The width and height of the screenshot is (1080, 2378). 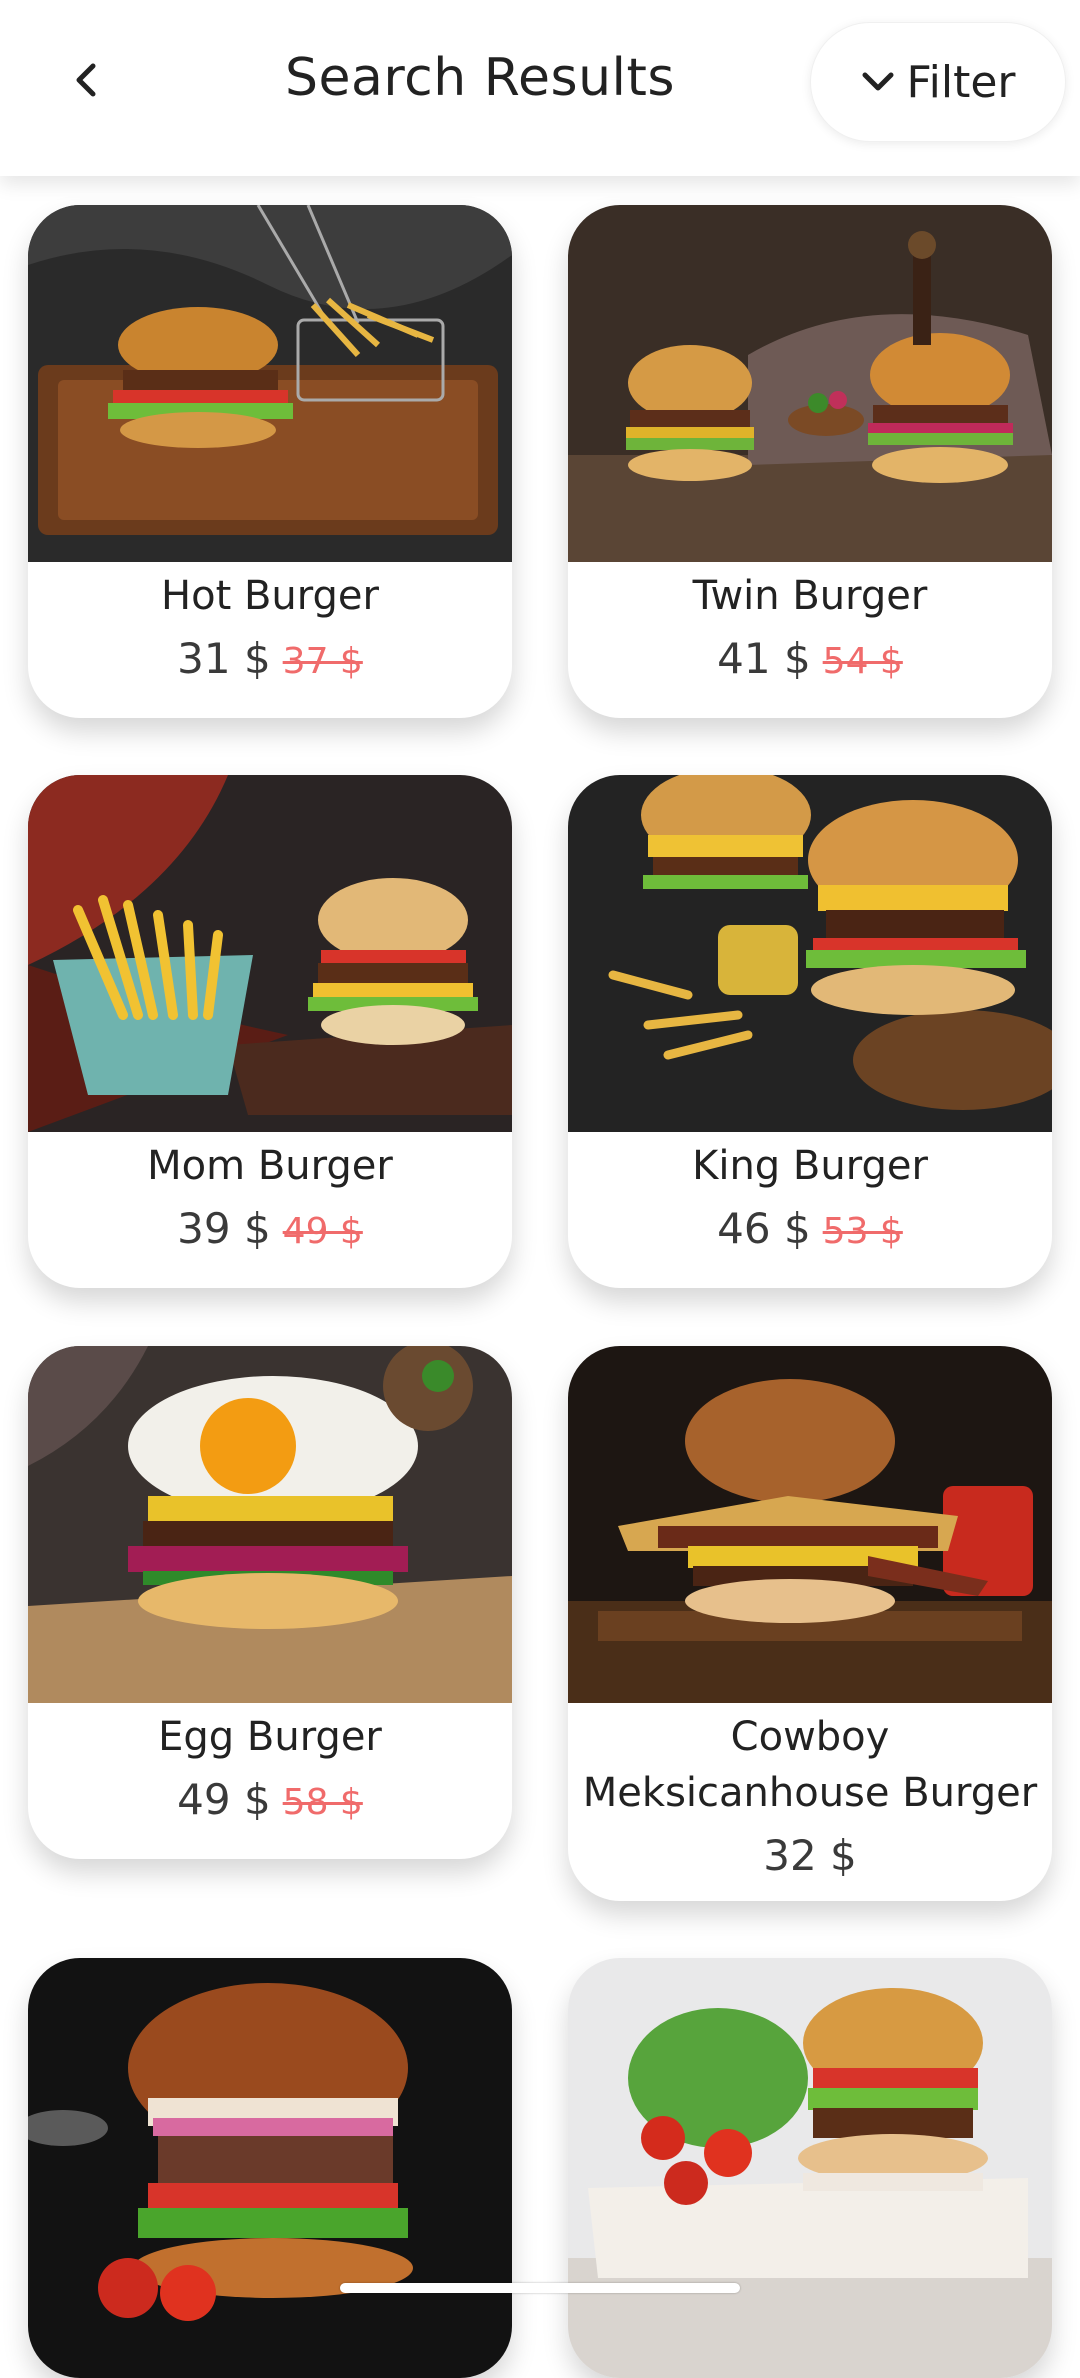 I want to click on price: 41 $, so click(x=764, y=658).